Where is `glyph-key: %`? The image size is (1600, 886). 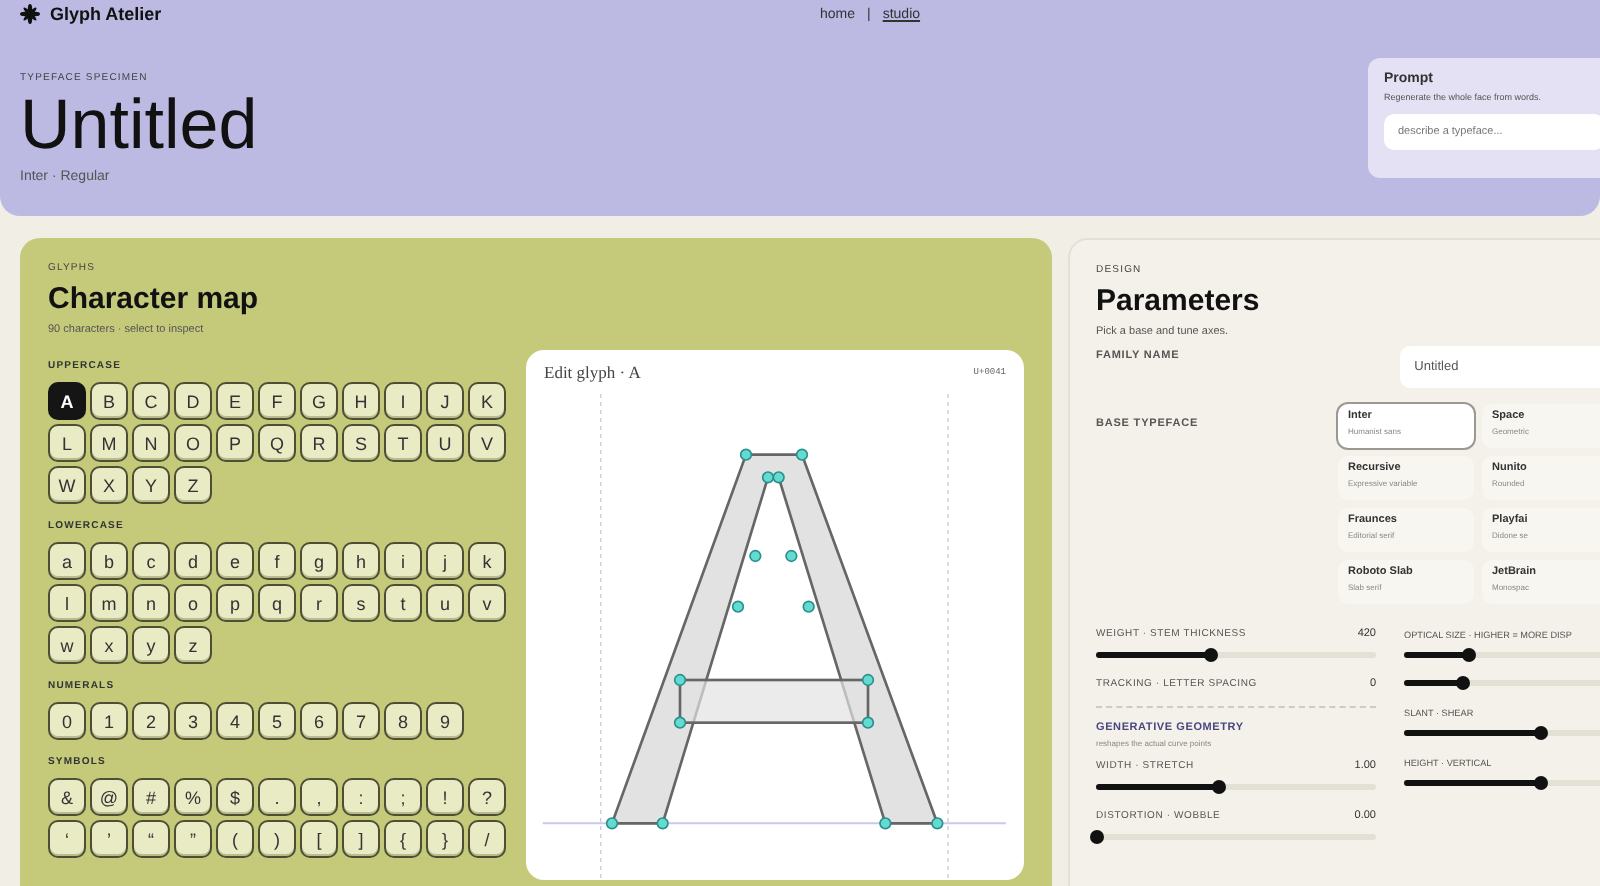
glyph-key: % is located at coordinates (193, 797).